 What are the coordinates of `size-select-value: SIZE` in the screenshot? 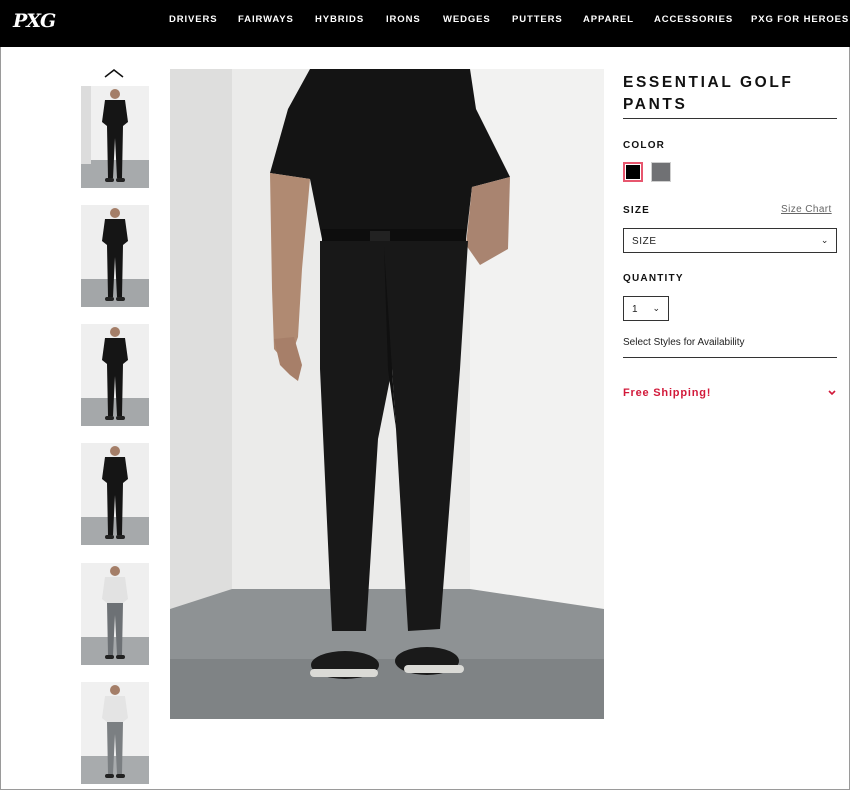 It's located at (644, 241).